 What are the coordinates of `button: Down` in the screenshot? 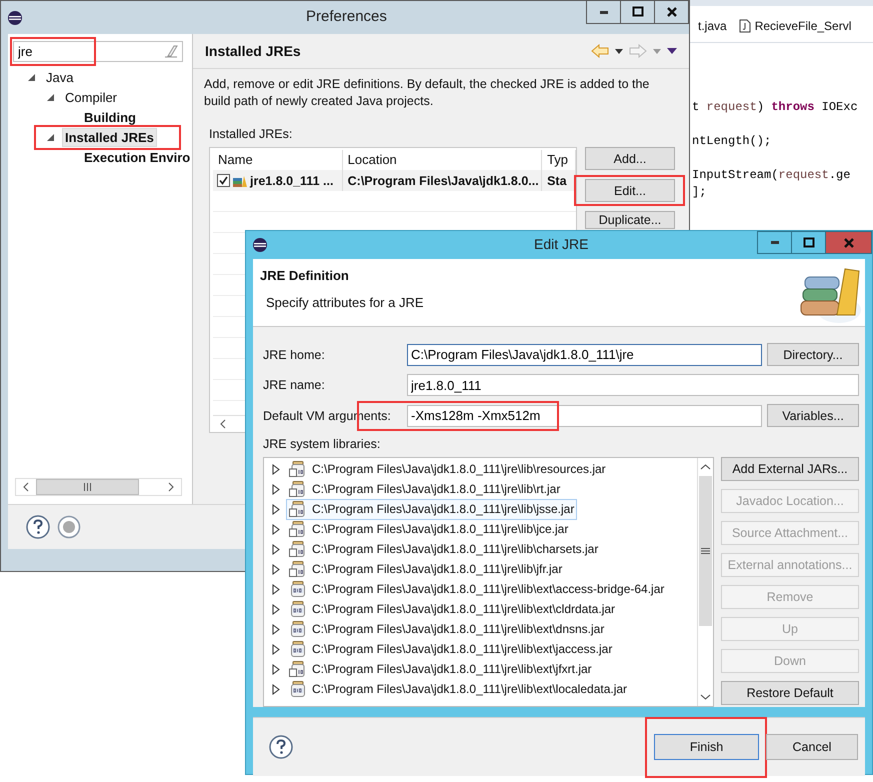 It's located at (790, 661).